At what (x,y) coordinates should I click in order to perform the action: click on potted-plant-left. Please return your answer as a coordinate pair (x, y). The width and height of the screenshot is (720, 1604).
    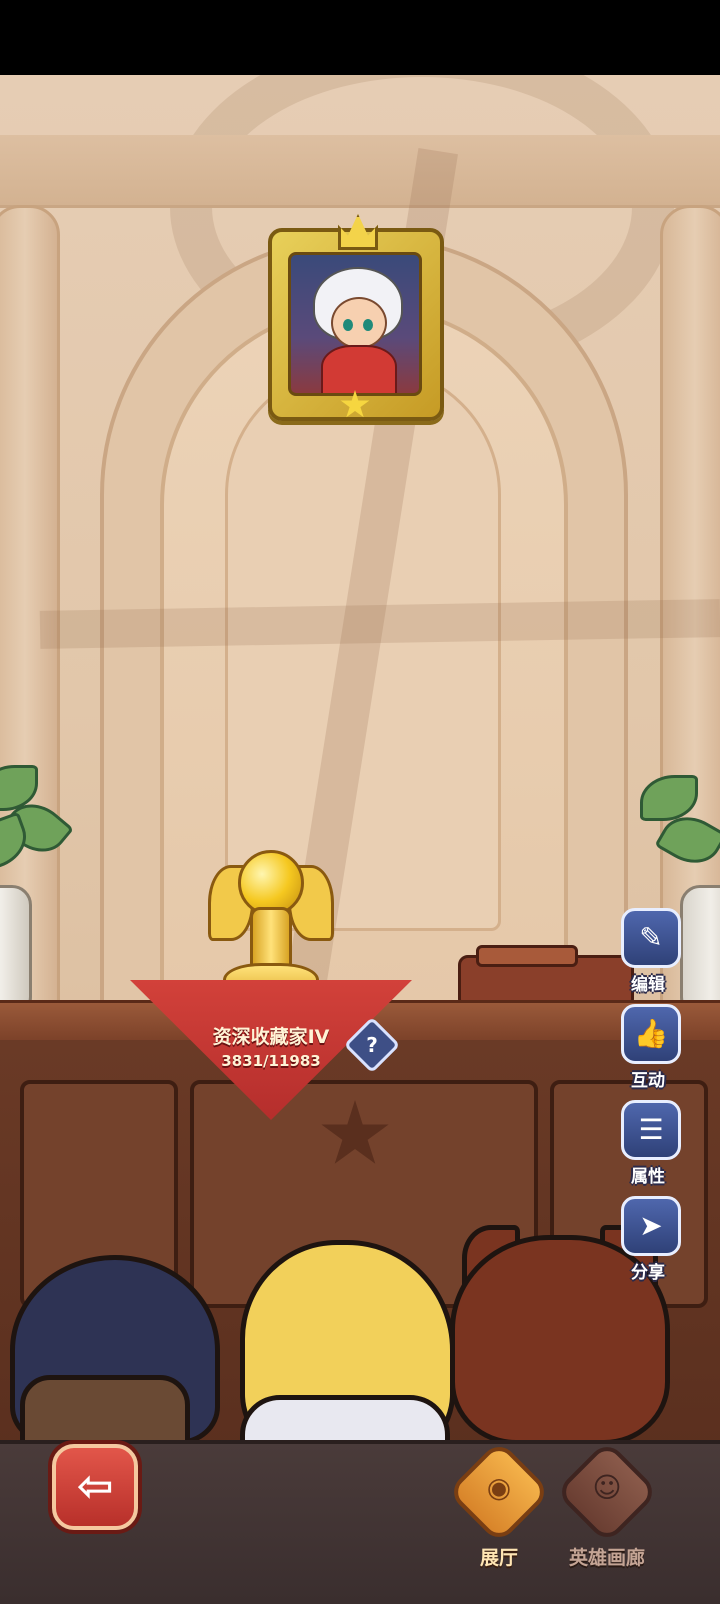
    Looking at the image, I should click on (37, 893).